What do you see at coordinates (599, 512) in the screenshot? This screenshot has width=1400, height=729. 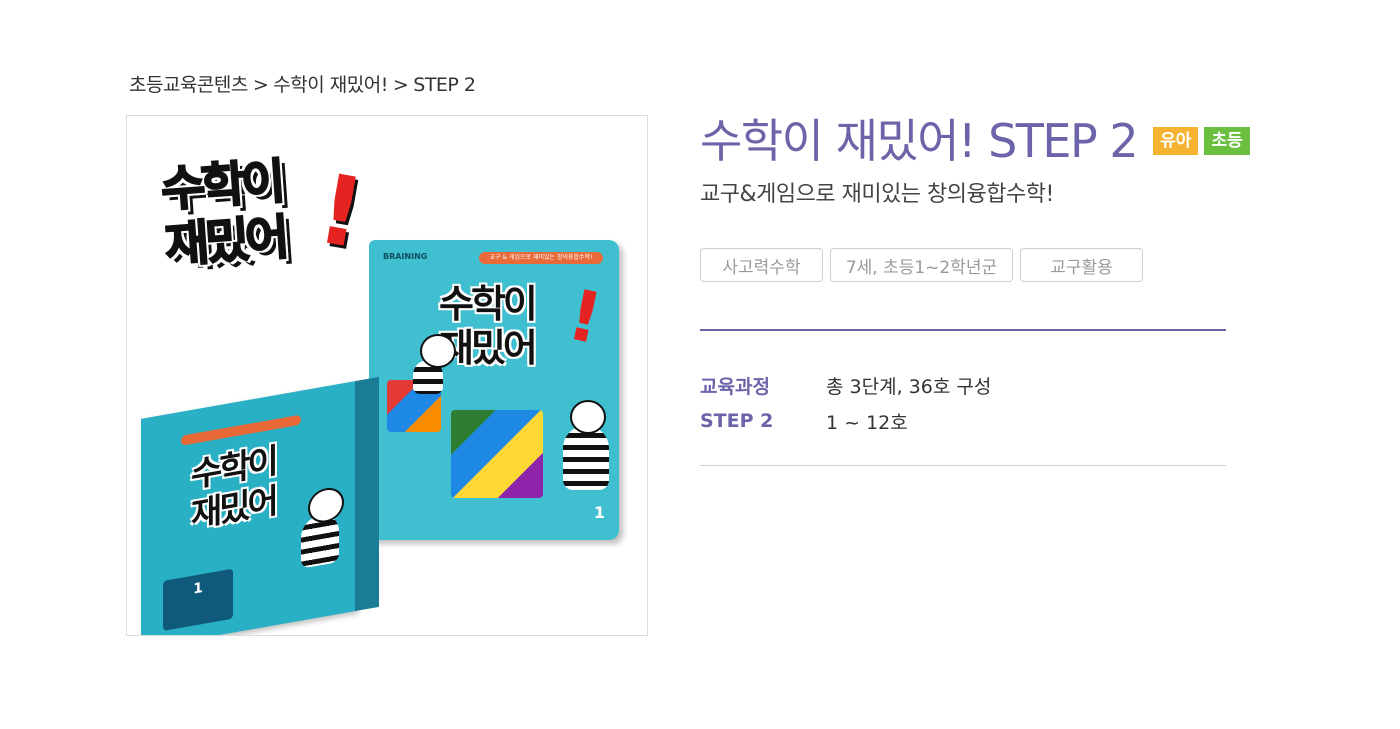 I see `book-number: 1` at bounding box center [599, 512].